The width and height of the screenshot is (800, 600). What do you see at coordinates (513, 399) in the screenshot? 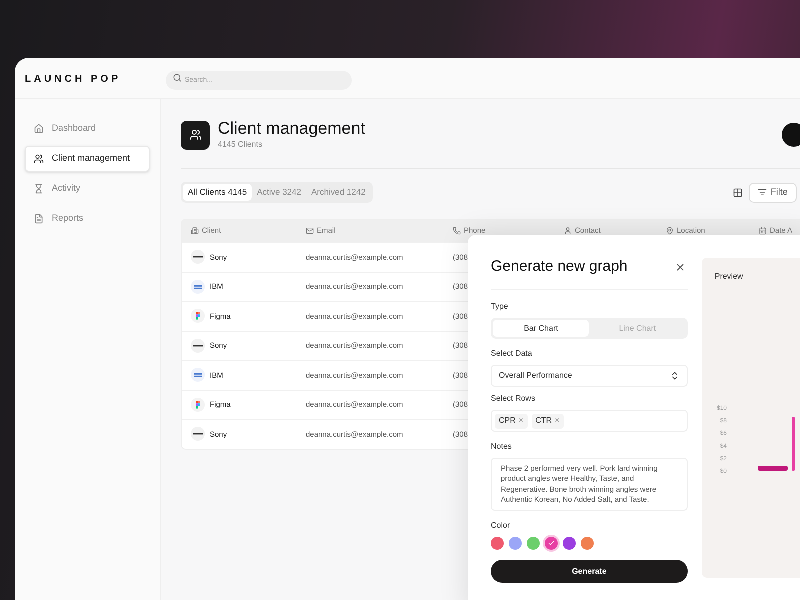
I see `field-label: Select Rows` at bounding box center [513, 399].